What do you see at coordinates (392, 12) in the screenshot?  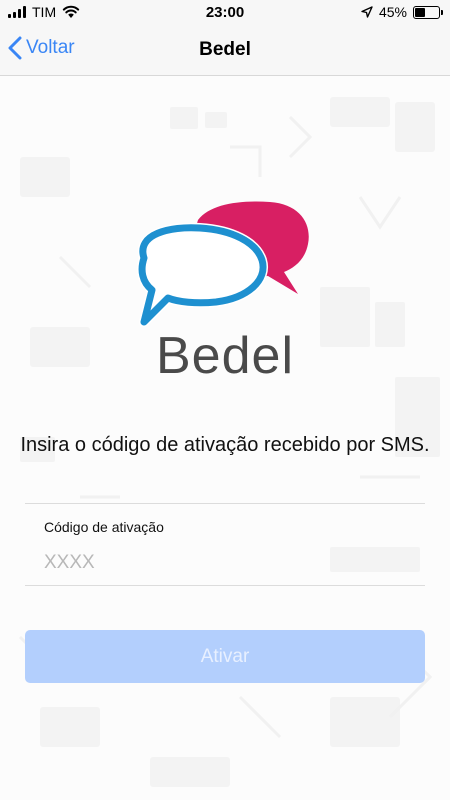 I see `battery-percentage: 45%` at bounding box center [392, 12].